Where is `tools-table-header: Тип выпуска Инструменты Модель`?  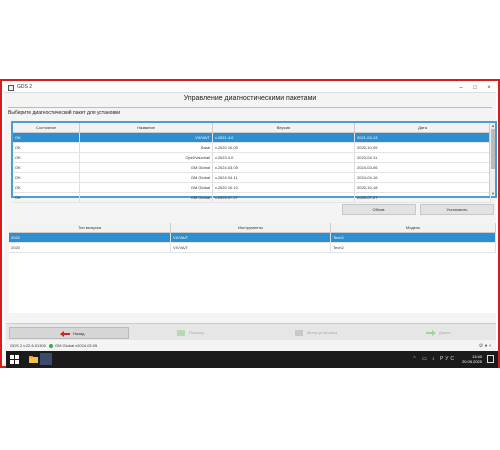 tools-table-header: Тип выпуска Инструменты Модель is located at coordinates (252, 228).